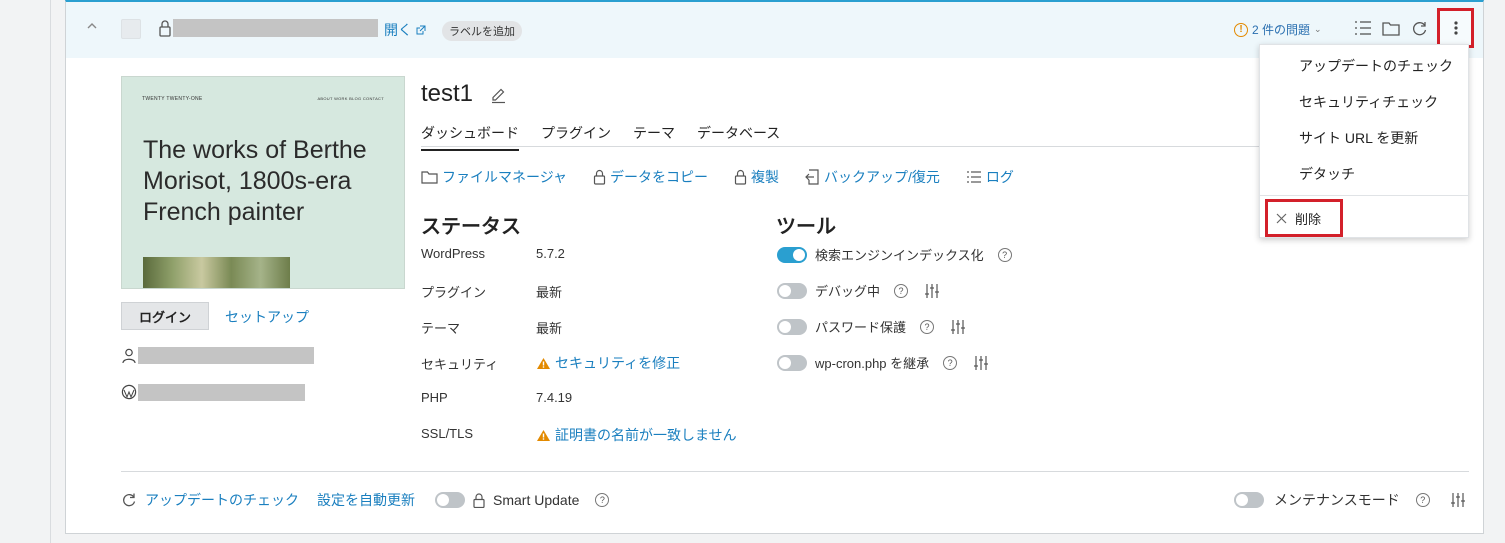 The height and width of the screenshot is (543, 1505). What do you see at coordinates (1278, 29) in the screenshot?
I see `issues-dropdown: ! 2 件の問題 ⌄` at bounding box center [1278, 29].